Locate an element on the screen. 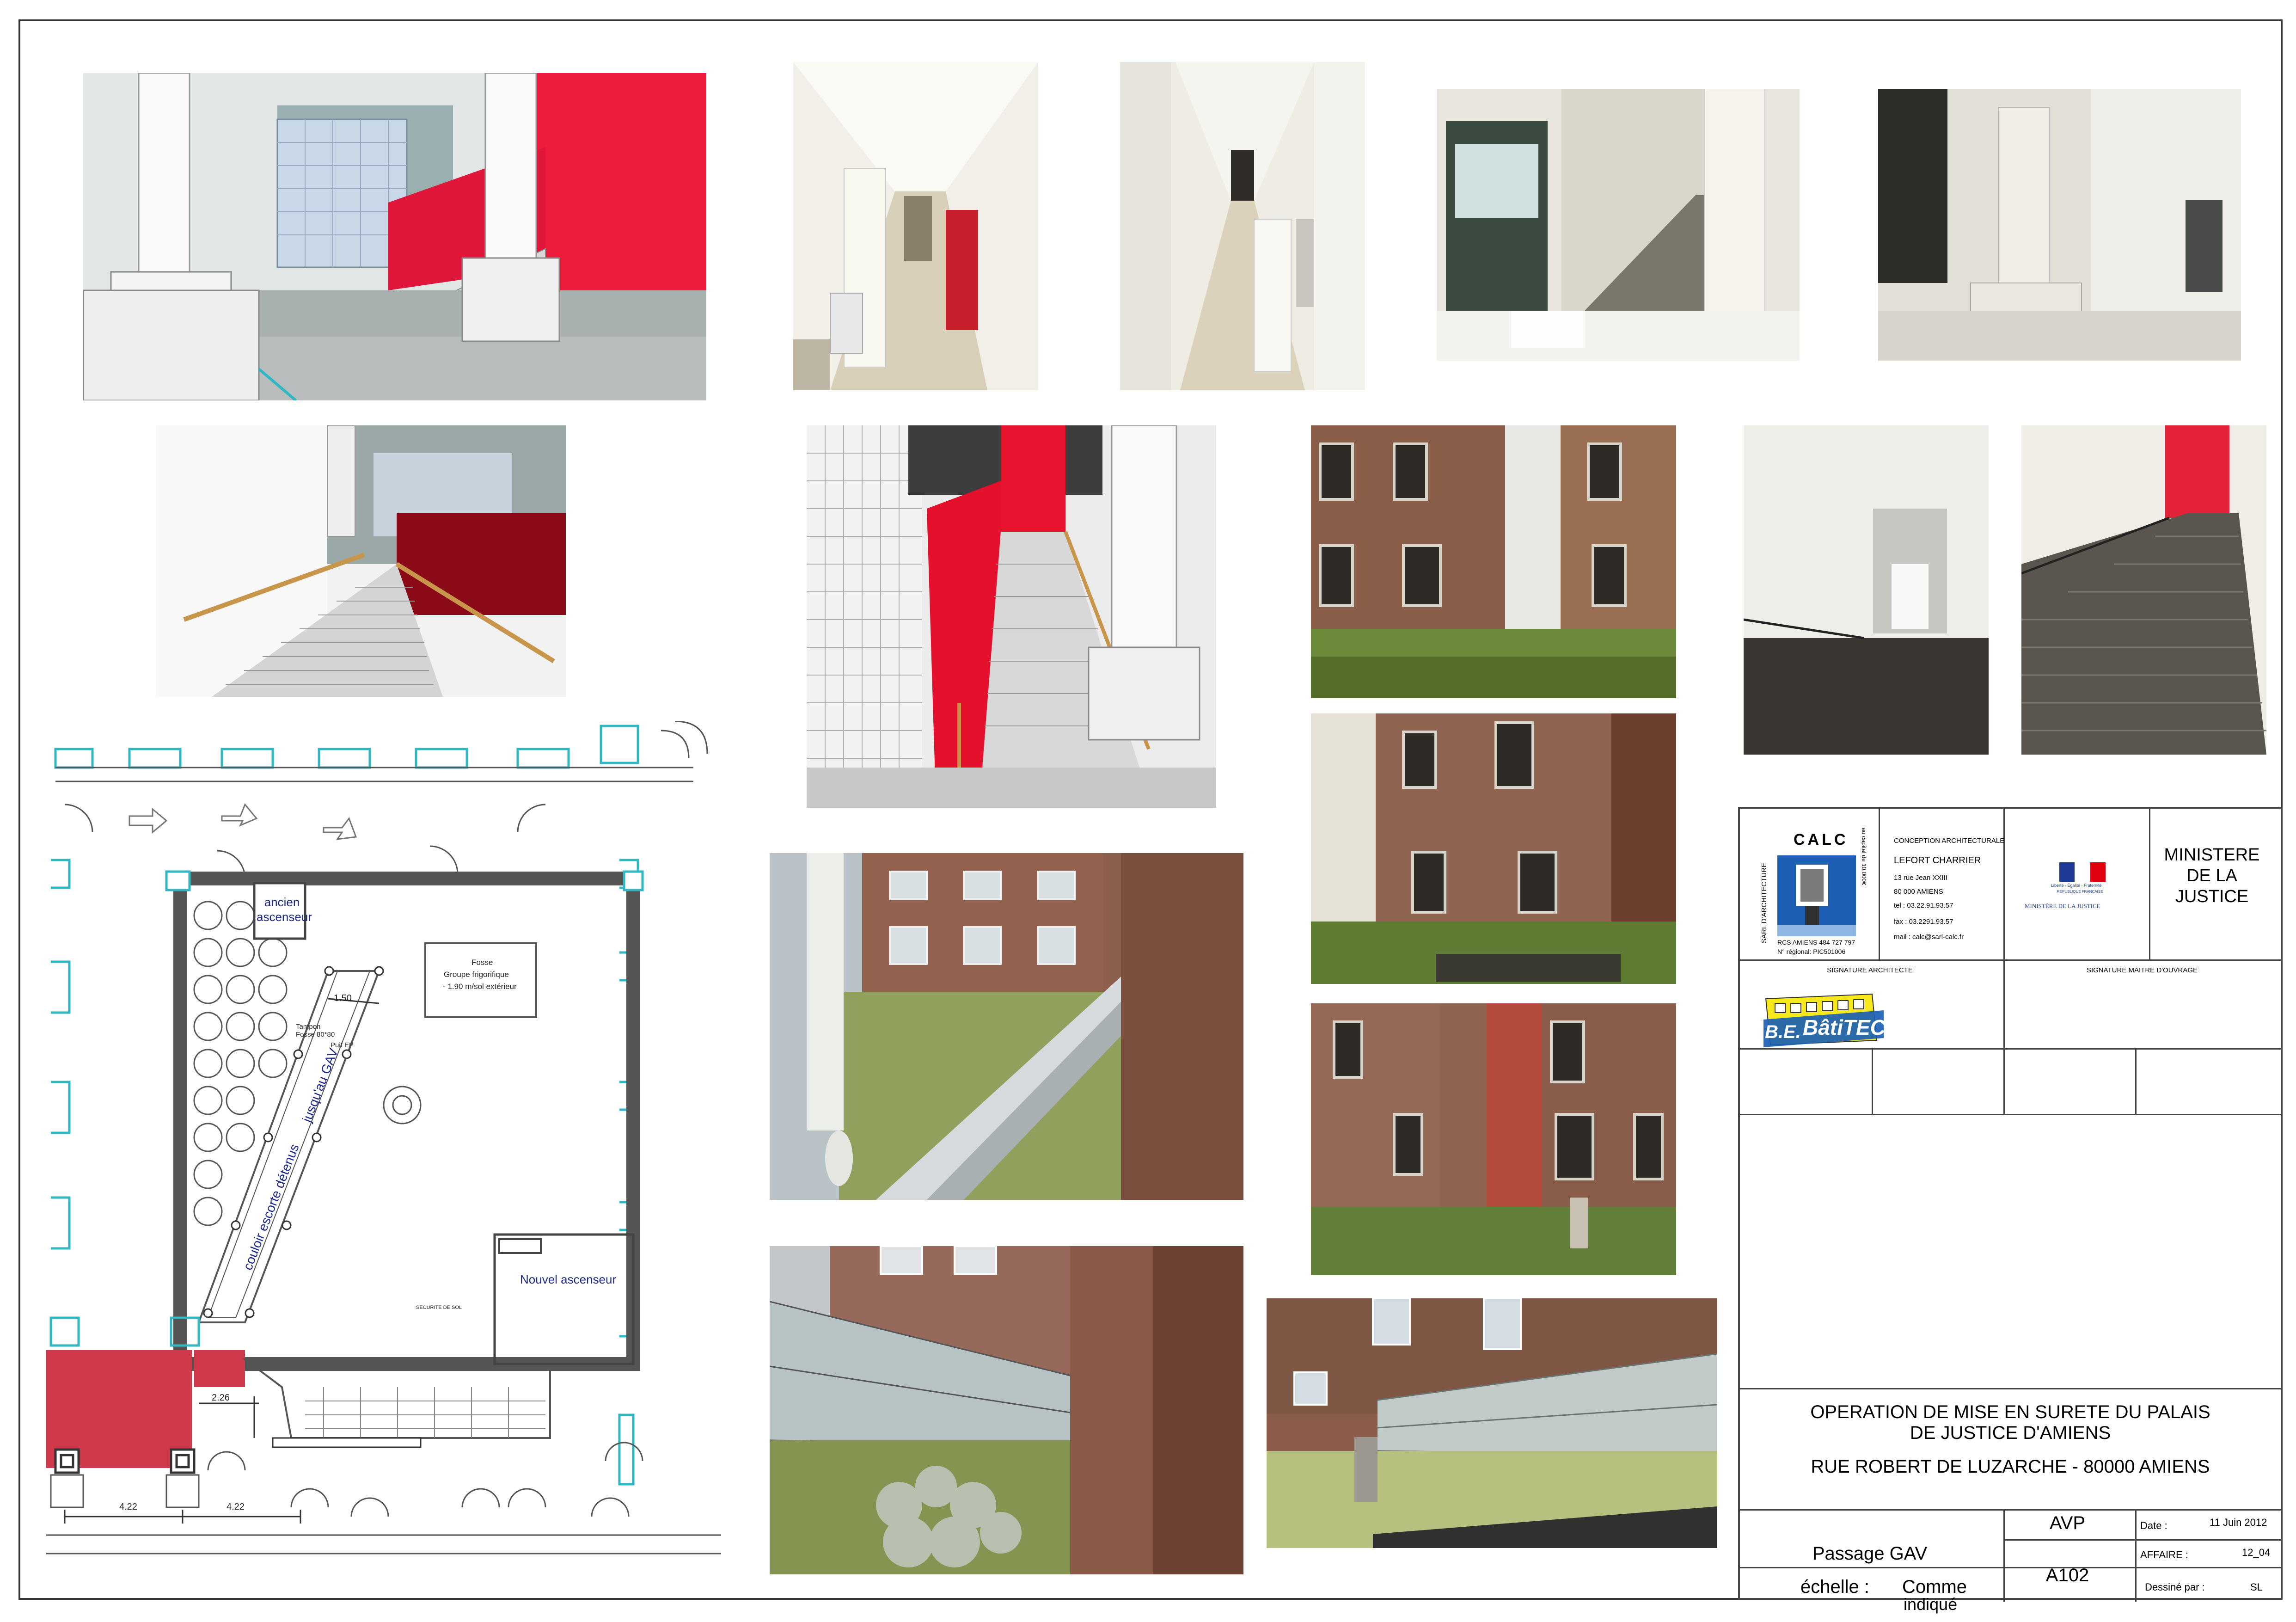  conception-tel: tel : 03.22.91.93.57 is located at coordinates (1923, 905).